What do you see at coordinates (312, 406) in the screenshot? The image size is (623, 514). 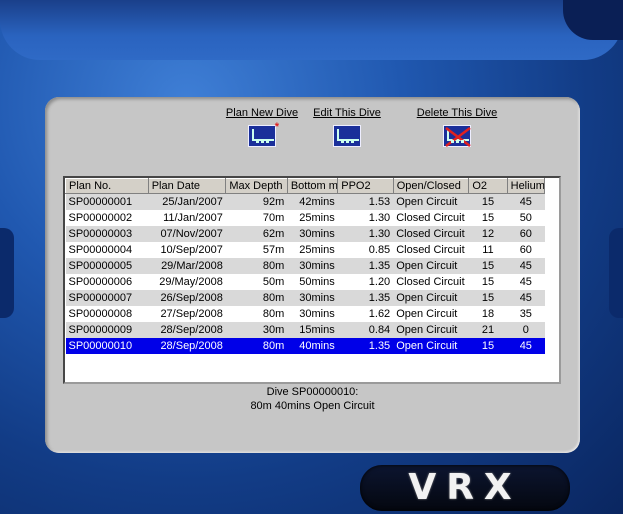 I see `summary-line-2: 80m 40mins Open Circuit` at bounding box center [312, 406].